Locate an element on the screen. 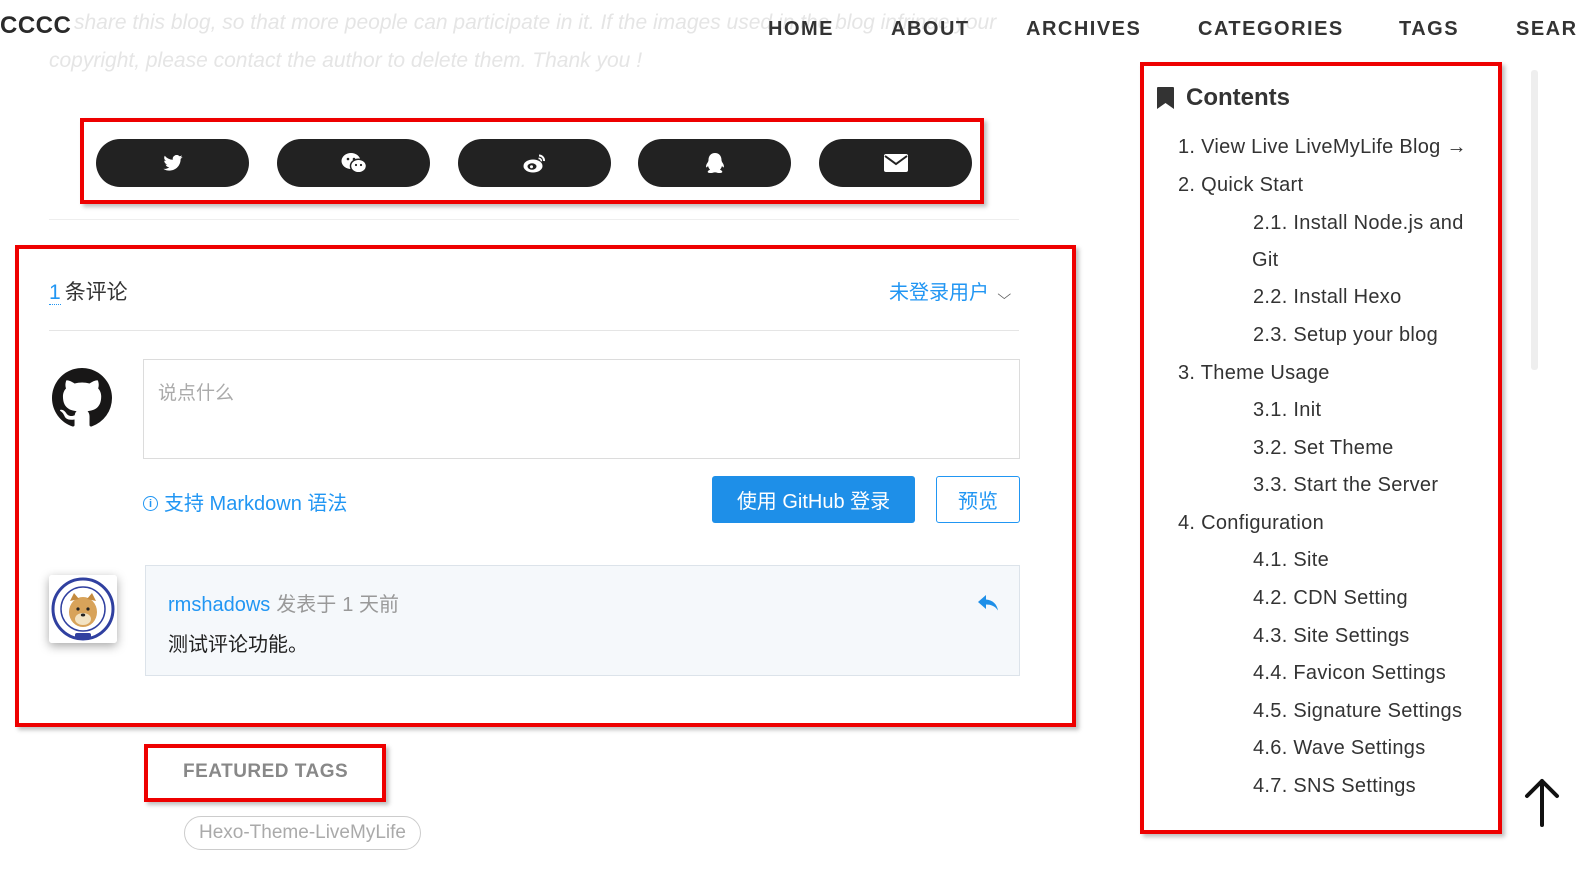 The height and width of the screenshot is (873, 1592). info-icon: i is located at coordinates (150, 503).